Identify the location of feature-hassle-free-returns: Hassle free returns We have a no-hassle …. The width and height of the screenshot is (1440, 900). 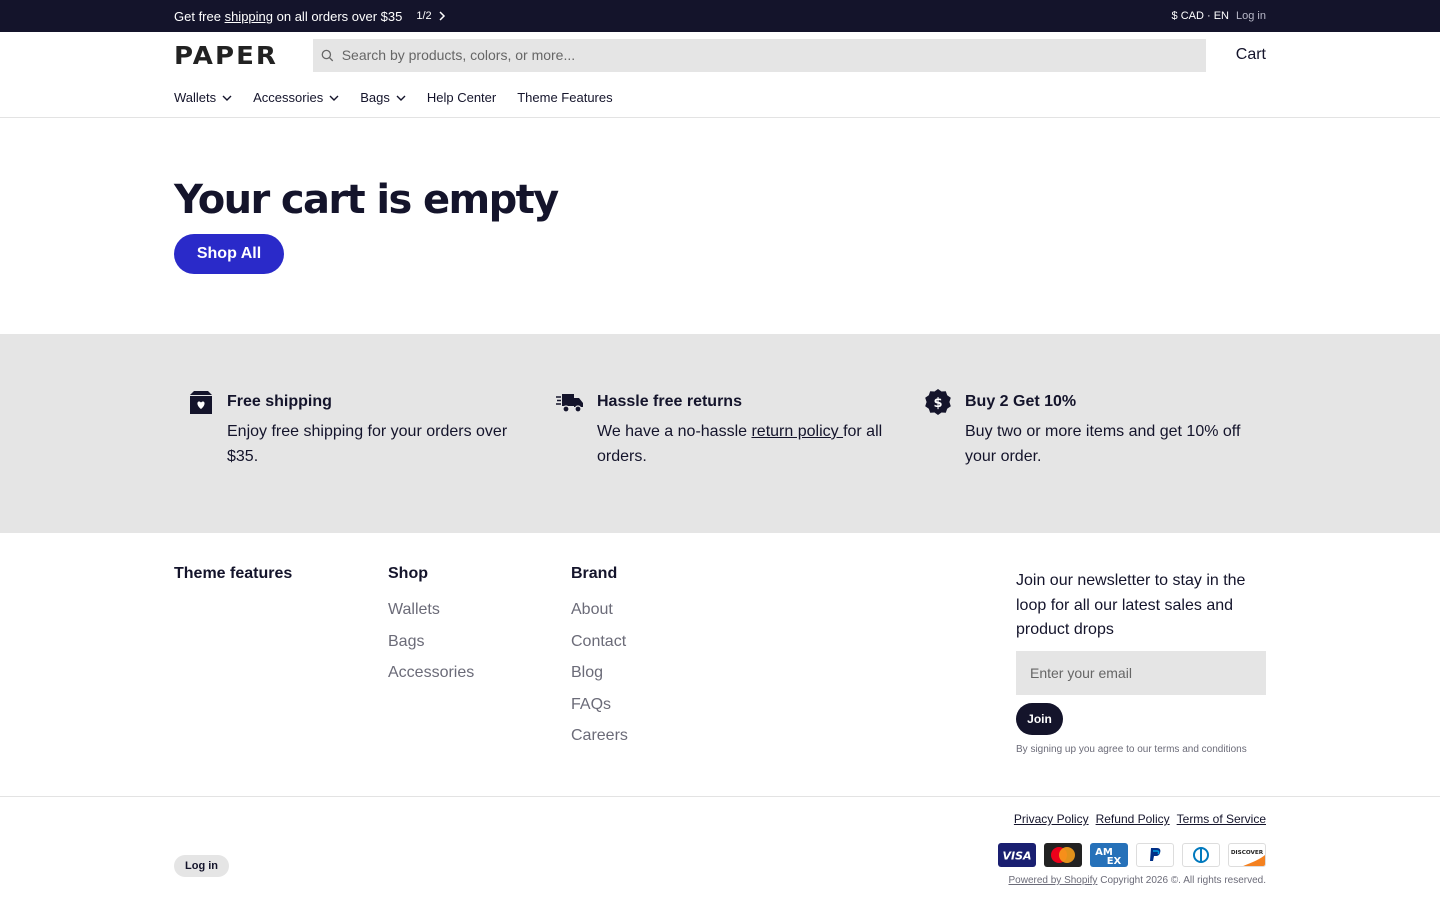
(740, 462).